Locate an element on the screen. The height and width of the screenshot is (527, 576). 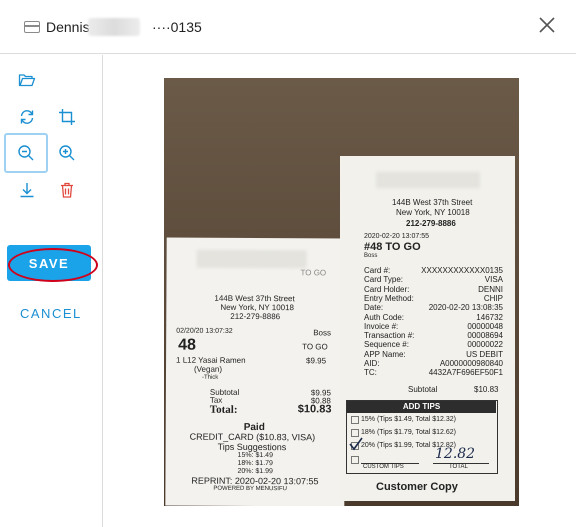
cardholder-name: Dennis is located at coordinates (68, 27).